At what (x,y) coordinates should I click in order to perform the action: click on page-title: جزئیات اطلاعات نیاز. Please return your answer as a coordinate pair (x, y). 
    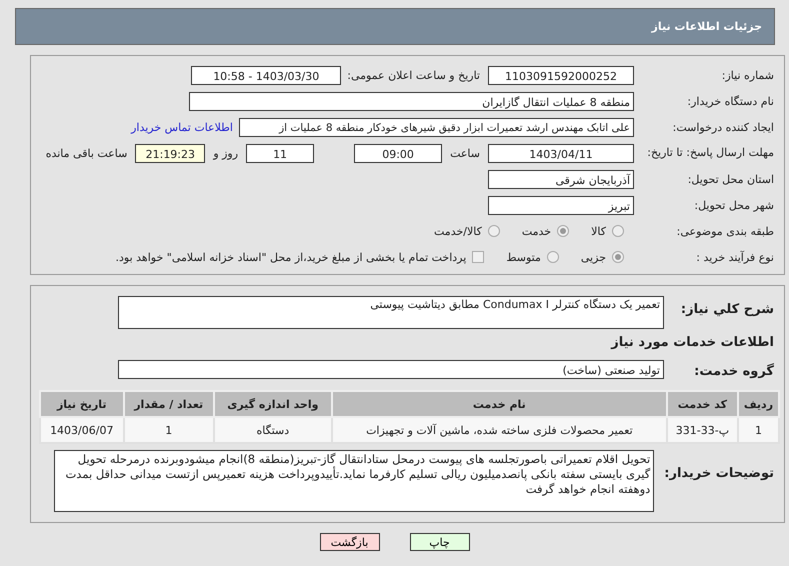
    Looking at the image, I should click on (707, 26).